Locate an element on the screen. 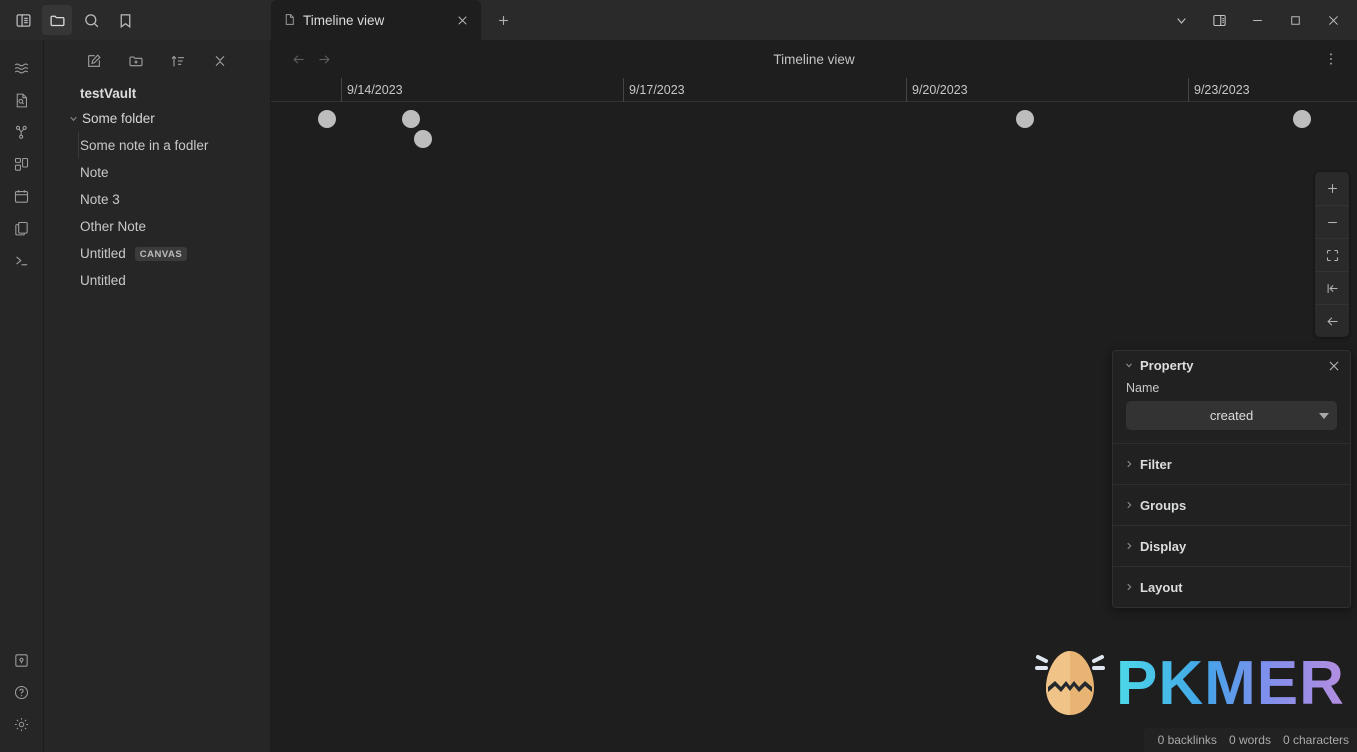 This screenshot has width=1357, height=752. display-section-header: Display is located at coordinates (1231, 546).